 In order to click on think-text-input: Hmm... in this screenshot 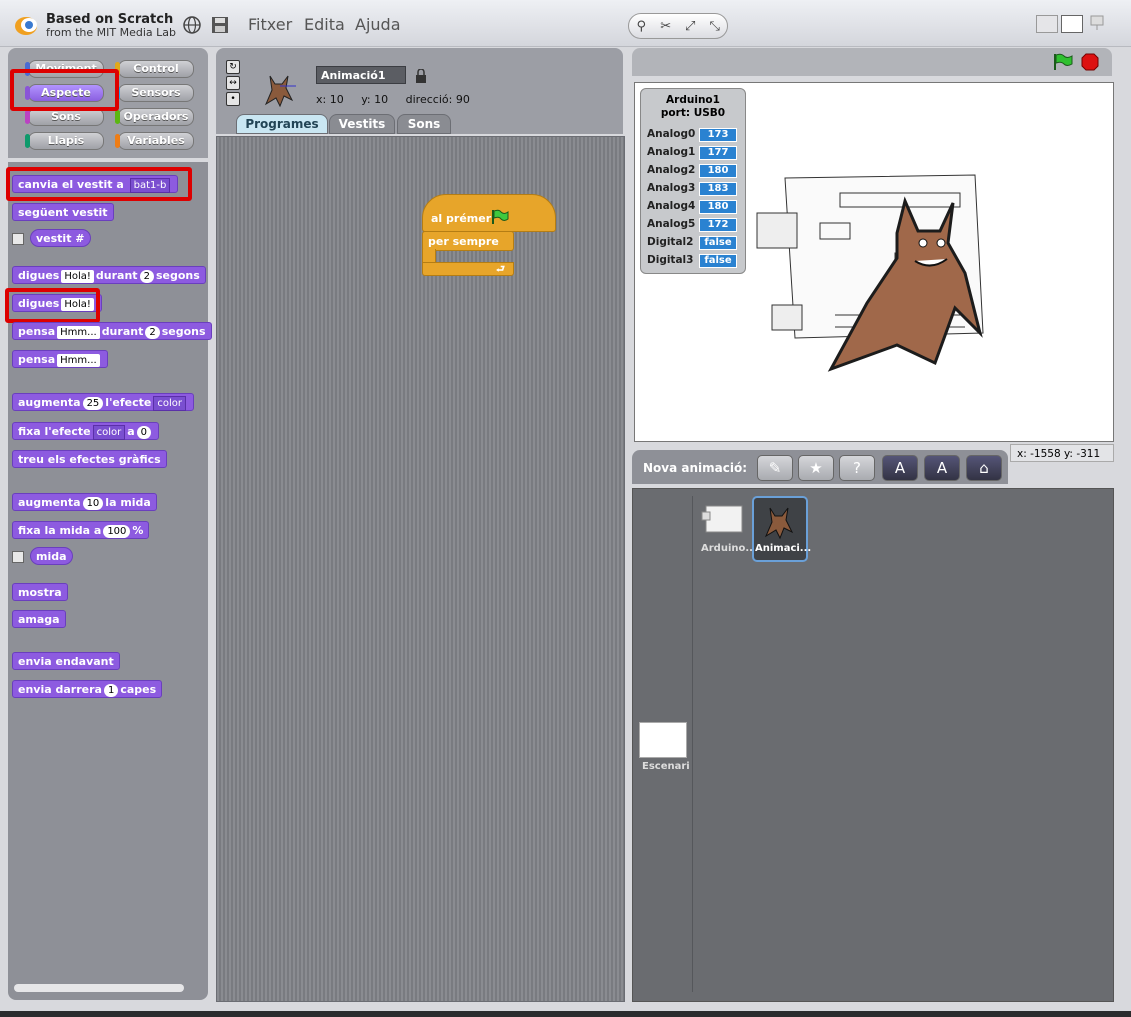, I will do `click(78, 332)`.